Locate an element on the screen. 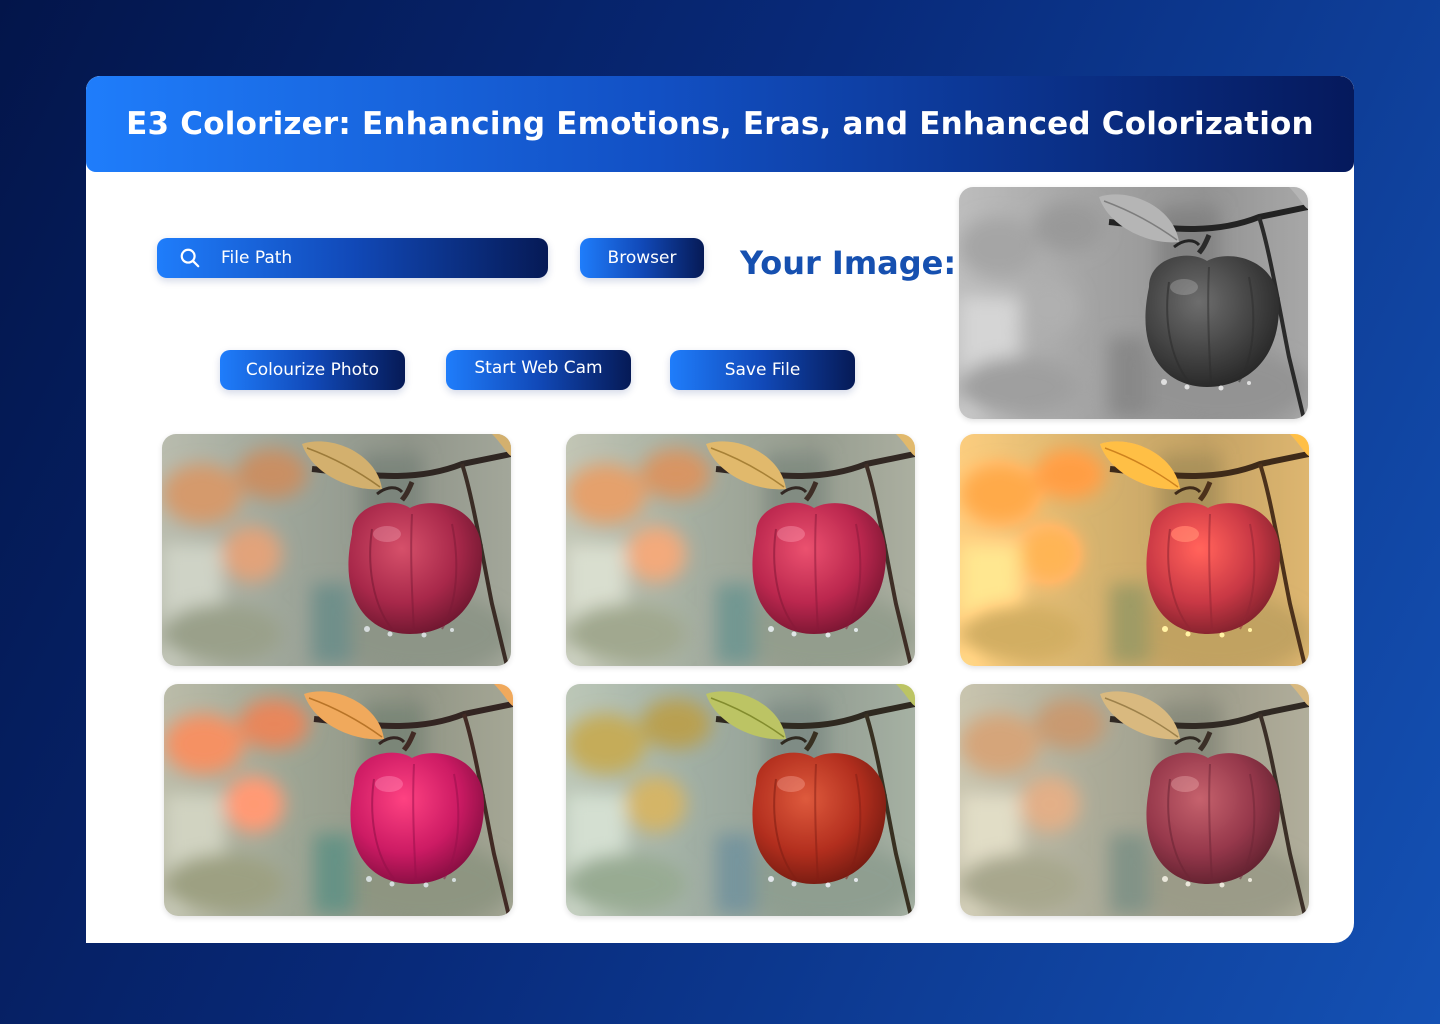 The width and height of the screenshot is (1440, 1024). search-icon is located at coordinates (190, 258).